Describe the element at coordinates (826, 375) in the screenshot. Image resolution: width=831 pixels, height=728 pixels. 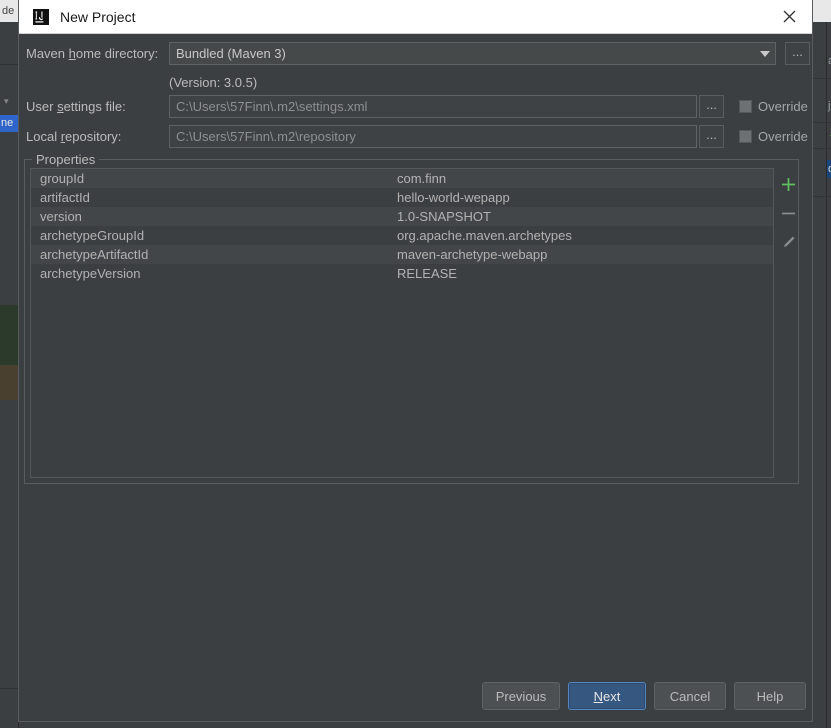
I see `ide-right-divider` at that location.